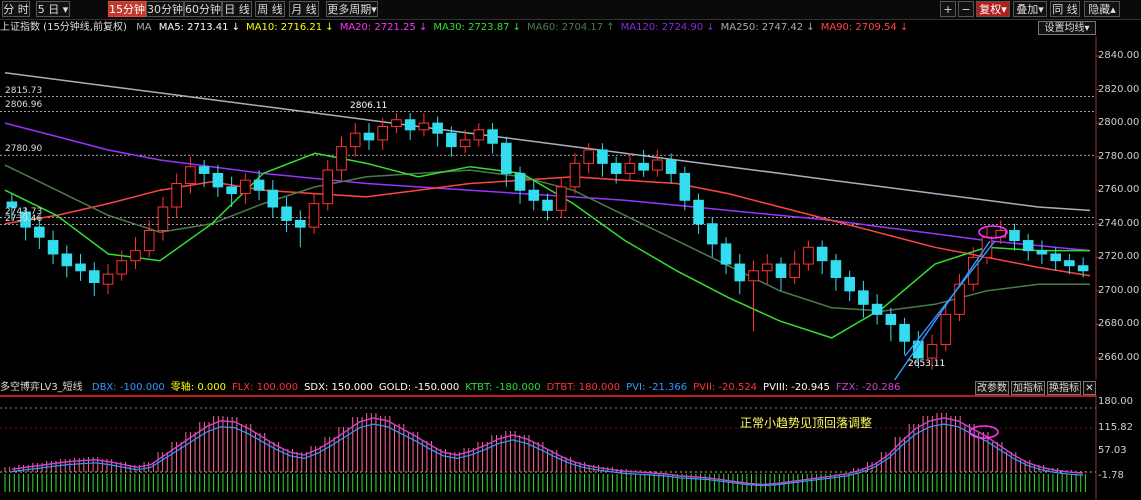  Describe the element at coordinates (1119, 357) in the screenshot. I see `price-tick-label: 2660.00` at that location.